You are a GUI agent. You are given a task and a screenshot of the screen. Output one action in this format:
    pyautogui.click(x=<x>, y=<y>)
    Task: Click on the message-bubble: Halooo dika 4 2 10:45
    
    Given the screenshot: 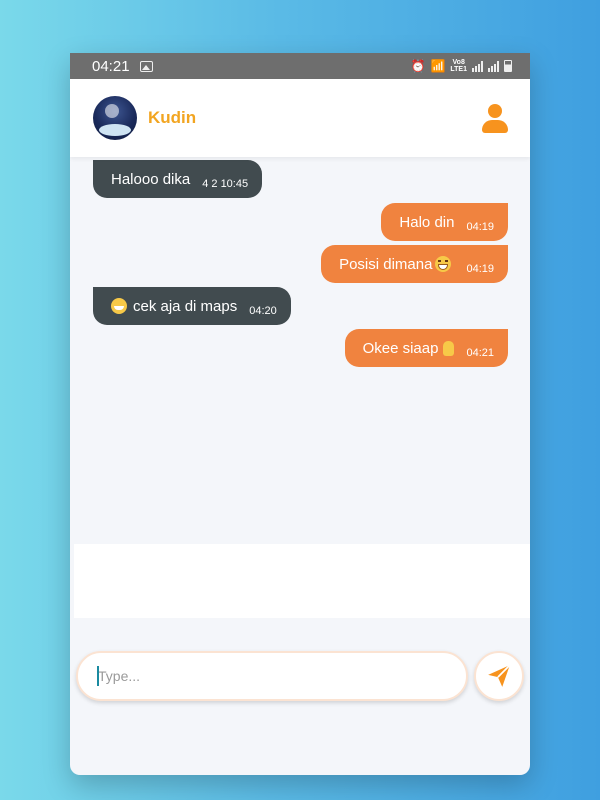 What is the action you would take?
    pyautogui.click(x=178, y=179)
    